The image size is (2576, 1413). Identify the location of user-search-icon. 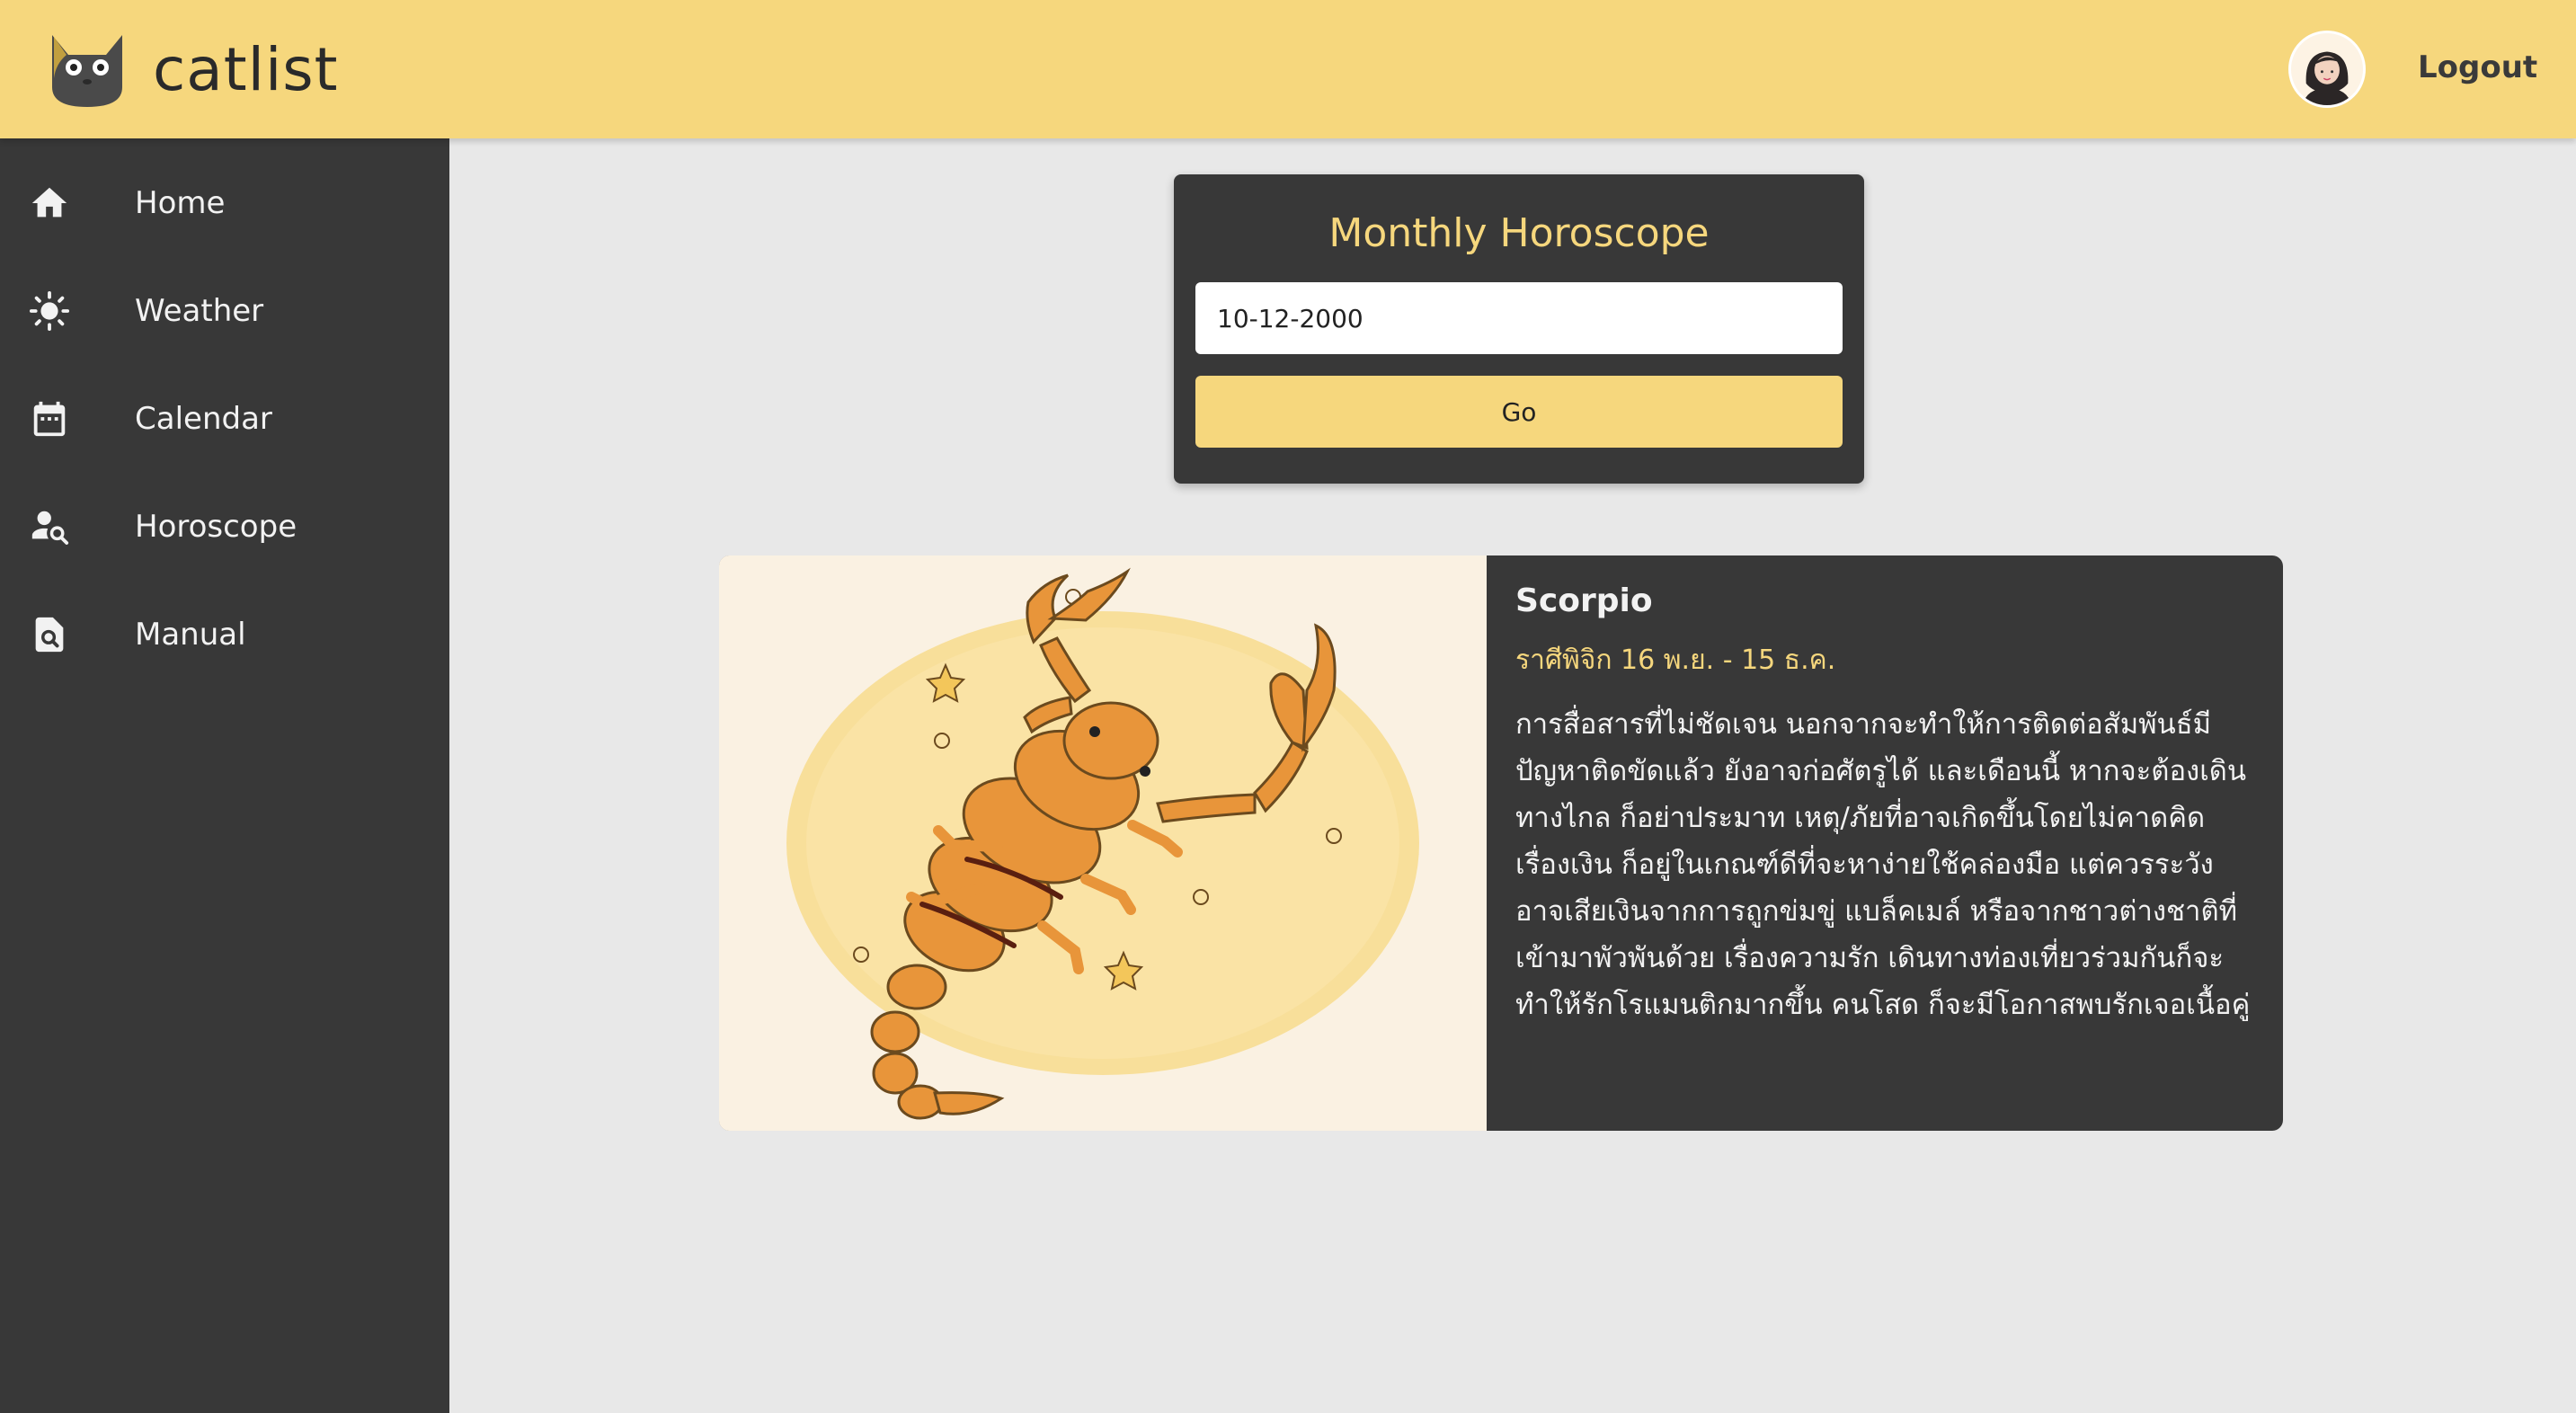
(50, 528).